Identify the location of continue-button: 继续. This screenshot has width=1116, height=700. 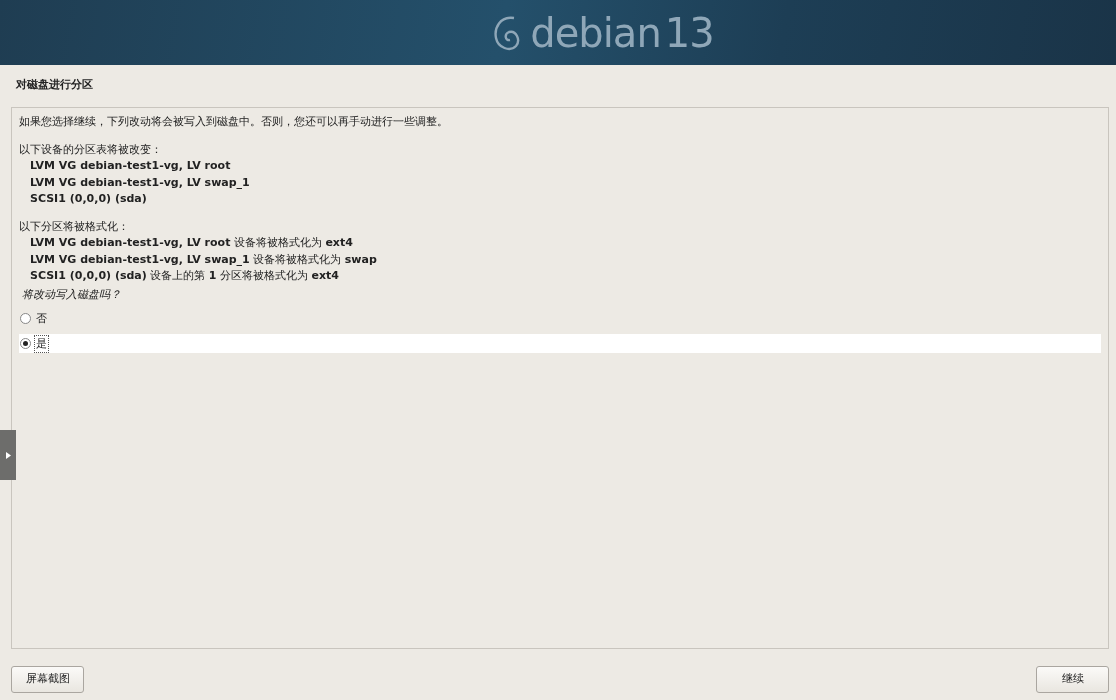
(1072, 679).